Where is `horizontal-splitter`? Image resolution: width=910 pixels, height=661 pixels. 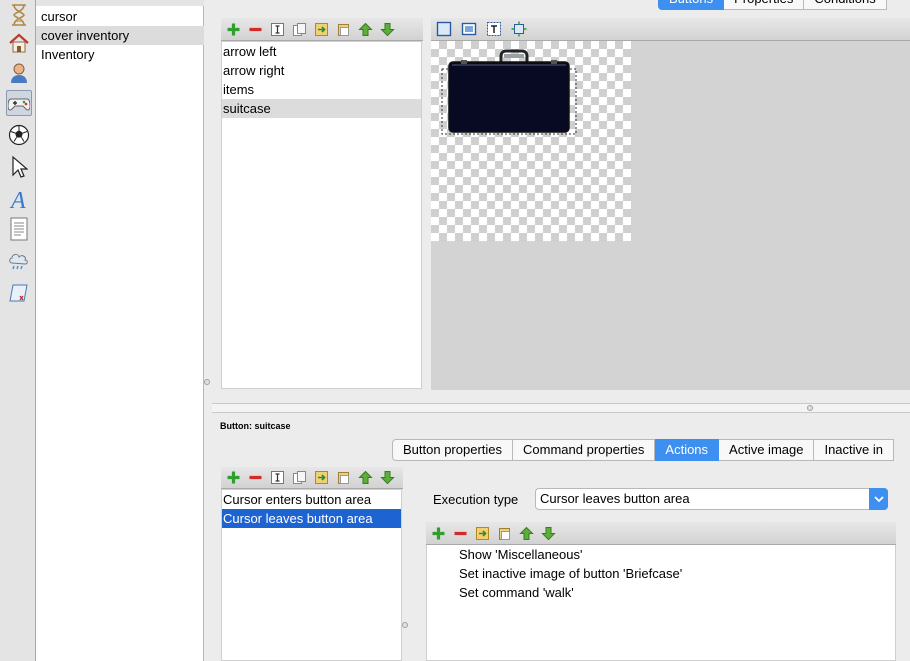
horizontal-splitter is located at coordinates (561, 408).